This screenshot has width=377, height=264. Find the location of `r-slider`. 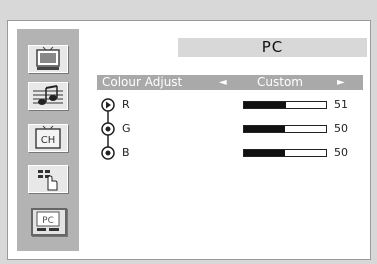

r-slider is located at coordinates (285, 105).